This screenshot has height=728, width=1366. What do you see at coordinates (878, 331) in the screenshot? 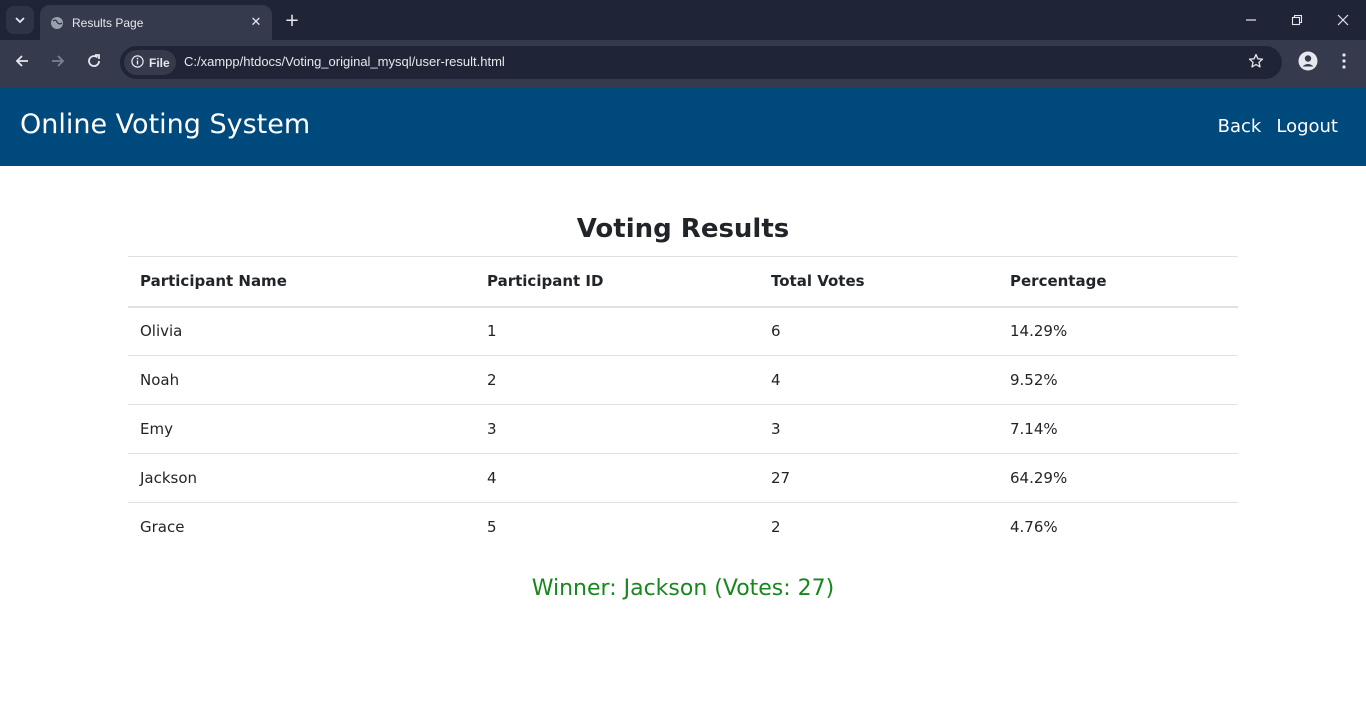
I see `total-votes-cell: 6` at bounding box center [878, 331].